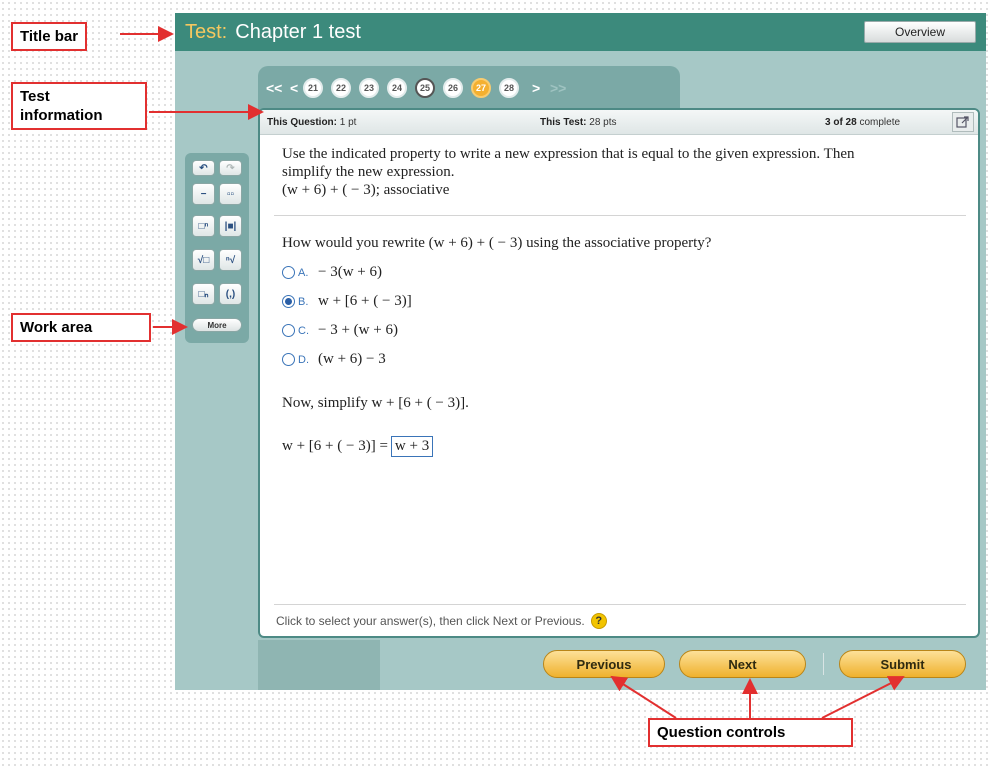  I want to click on next-question-icon: >, so click(536, 88).